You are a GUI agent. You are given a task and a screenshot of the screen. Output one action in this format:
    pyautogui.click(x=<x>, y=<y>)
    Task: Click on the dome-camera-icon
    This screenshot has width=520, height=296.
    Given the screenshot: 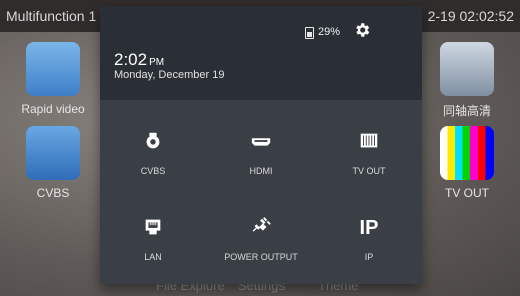 What is the action you would take?
    pyautogui.click(x=53, y=153)
    